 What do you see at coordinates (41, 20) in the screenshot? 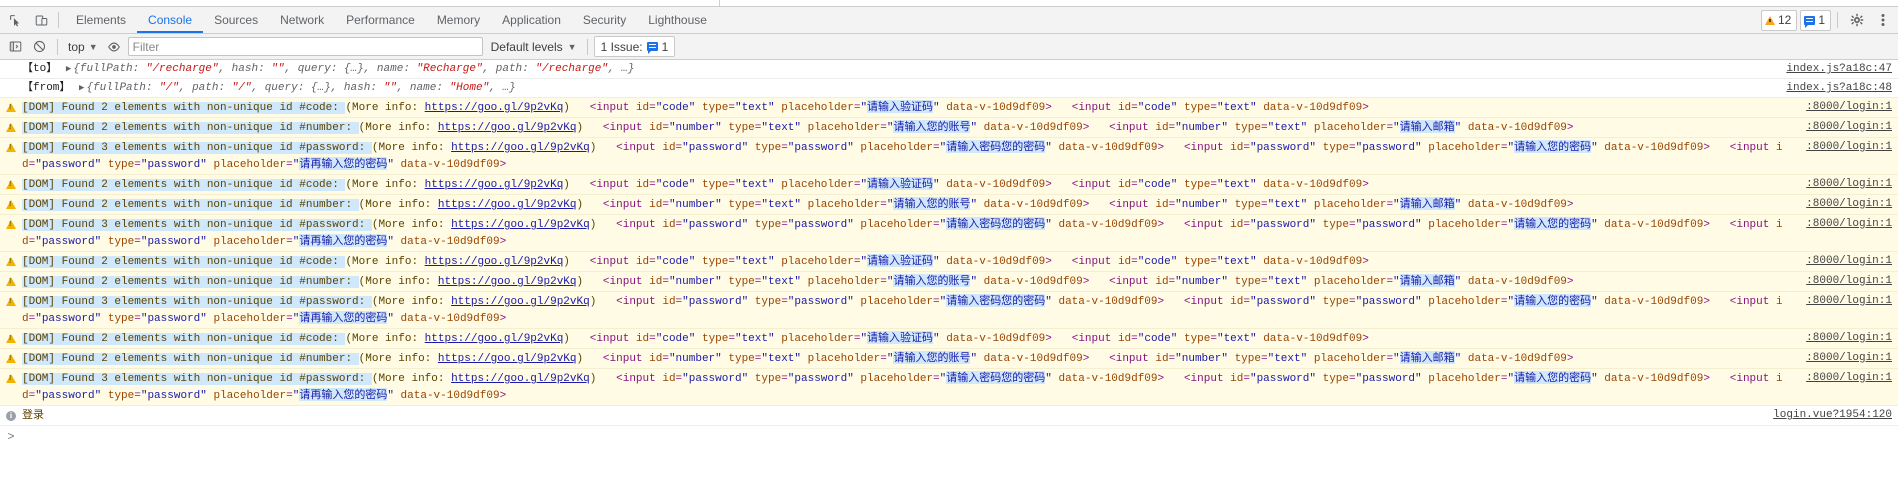
I see `device-toolbar-icon` at bounding box center [41, 20].